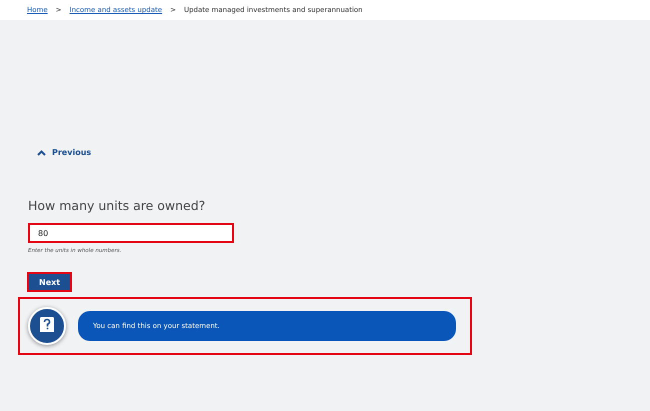 The height and width of the screenshot is (411, 650). What do you see at coordinates (41, 153) in the screenshot?
I see `chevron-up-icon` at bounding box center [41, 153].